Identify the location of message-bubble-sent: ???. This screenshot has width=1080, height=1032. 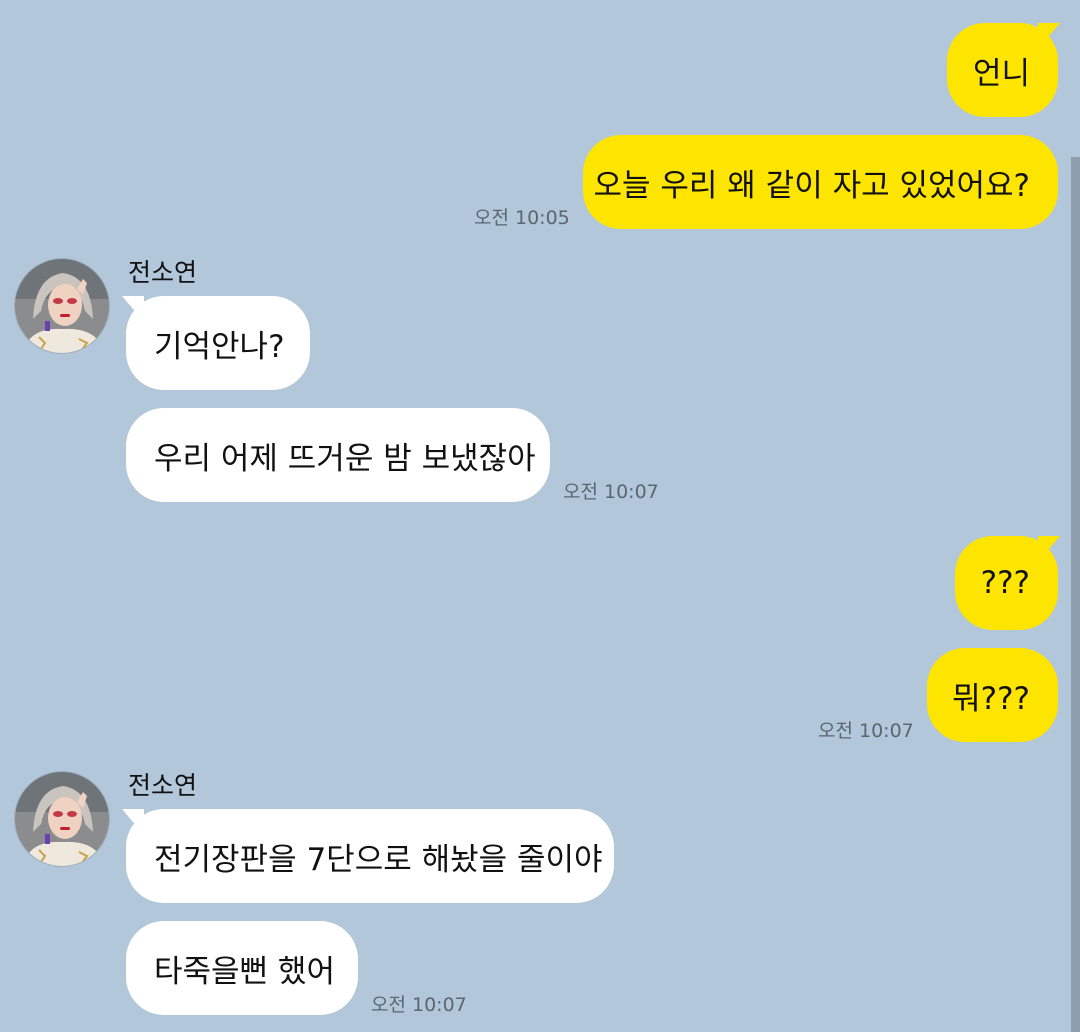
(1006, 583).